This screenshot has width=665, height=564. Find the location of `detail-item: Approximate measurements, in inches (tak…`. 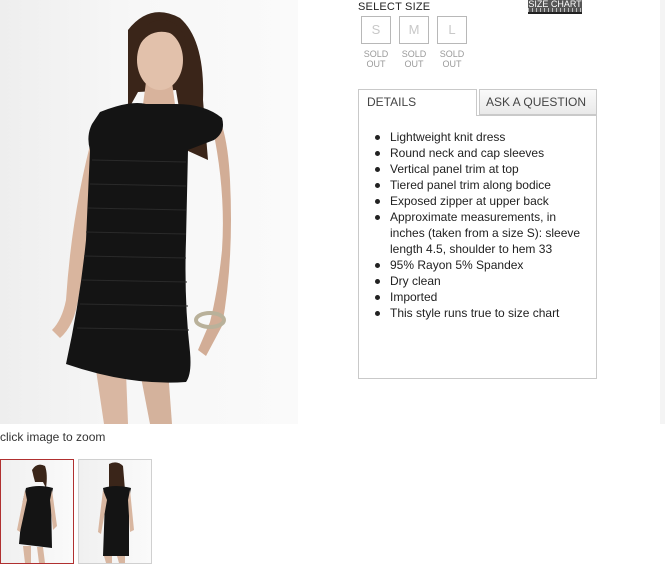

detail-item: Approximate measurements, in inches (tak… is located at coordinates (478, 233).